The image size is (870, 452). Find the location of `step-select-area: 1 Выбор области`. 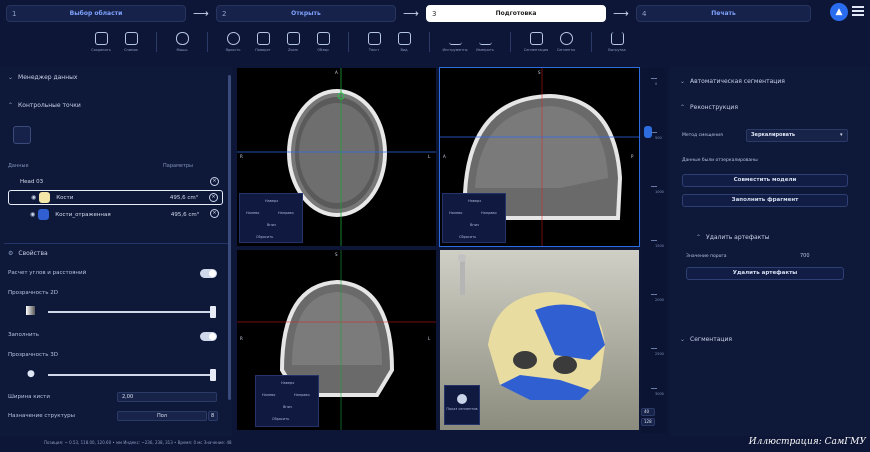

step-select-area: 1 Выбор области is located at coordinates (96, 13).